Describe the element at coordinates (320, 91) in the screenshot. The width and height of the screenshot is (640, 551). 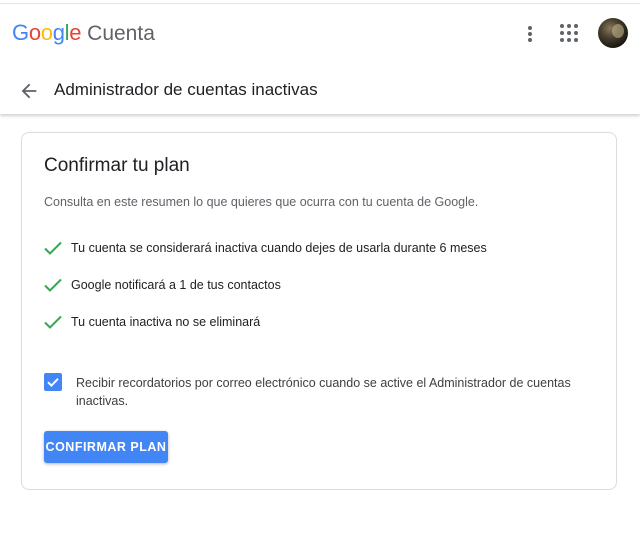
I see `page-subheader: Administrador de cuentas inactivas` at that location.